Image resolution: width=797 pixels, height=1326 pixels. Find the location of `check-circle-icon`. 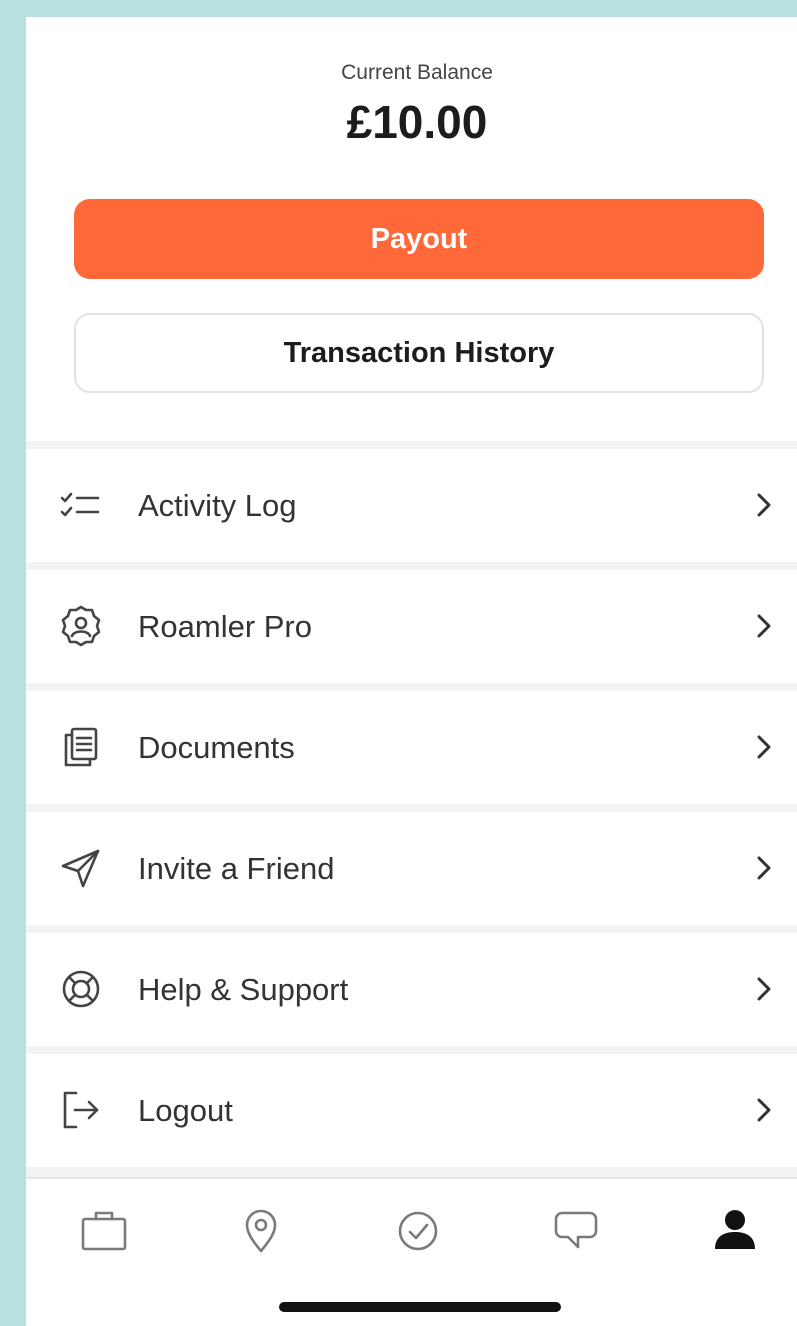

check-circle-icon is located at coordinates (418, 1231).